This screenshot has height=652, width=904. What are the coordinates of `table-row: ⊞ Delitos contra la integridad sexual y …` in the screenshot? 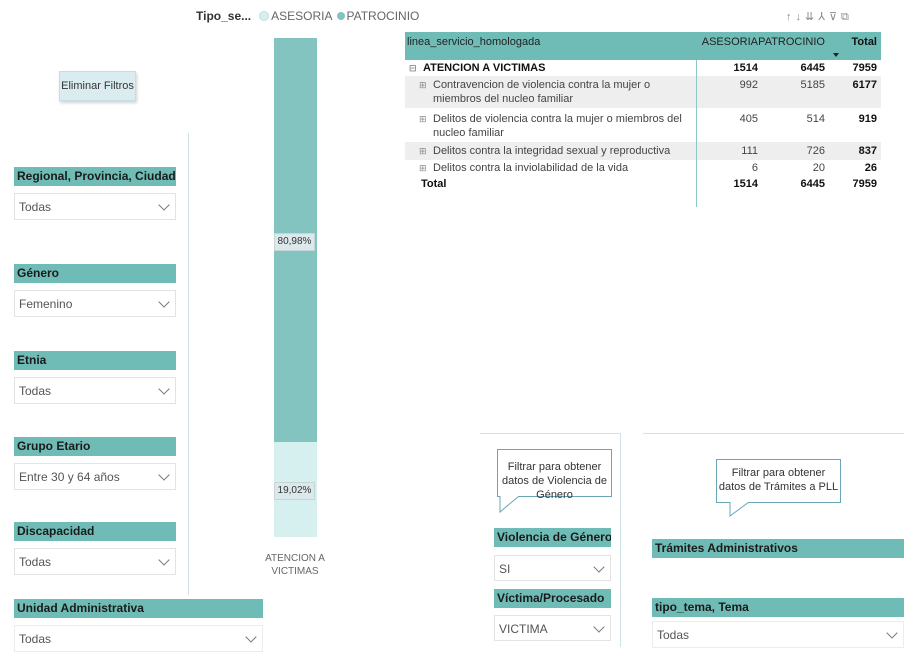 It's located at (643, 151).